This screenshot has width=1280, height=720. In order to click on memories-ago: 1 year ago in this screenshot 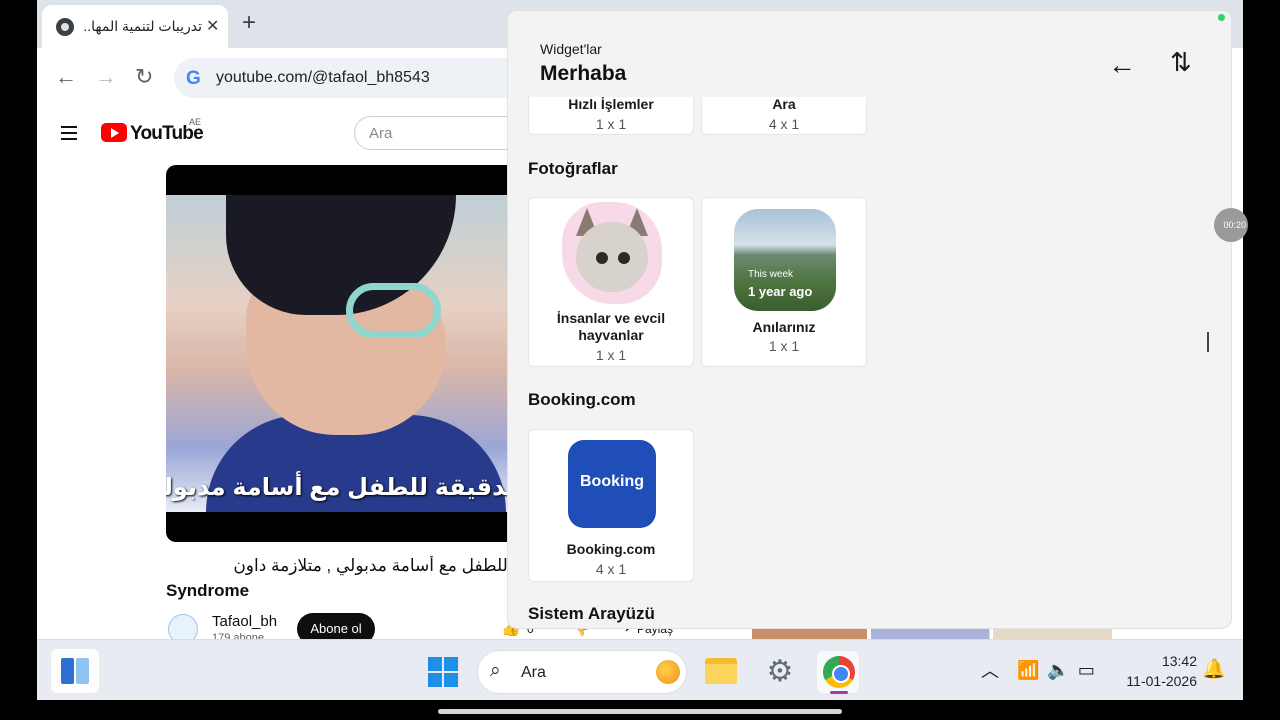, I will do `click(780, 291)`.